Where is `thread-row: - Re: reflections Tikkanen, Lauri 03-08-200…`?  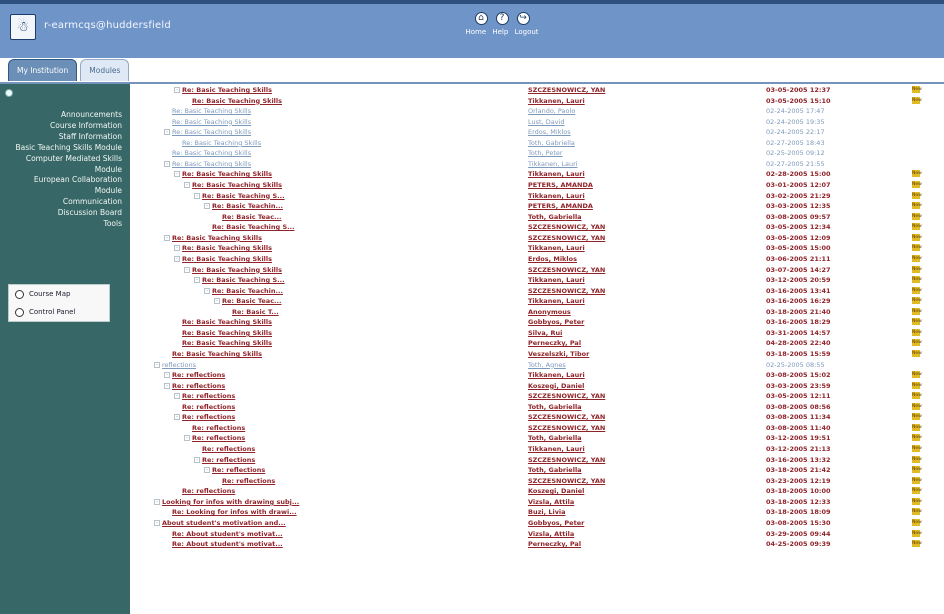 thread-row: - Re: reflections Tikkanen, Lauri 03-08-200… is located at coordinates (542, 375).